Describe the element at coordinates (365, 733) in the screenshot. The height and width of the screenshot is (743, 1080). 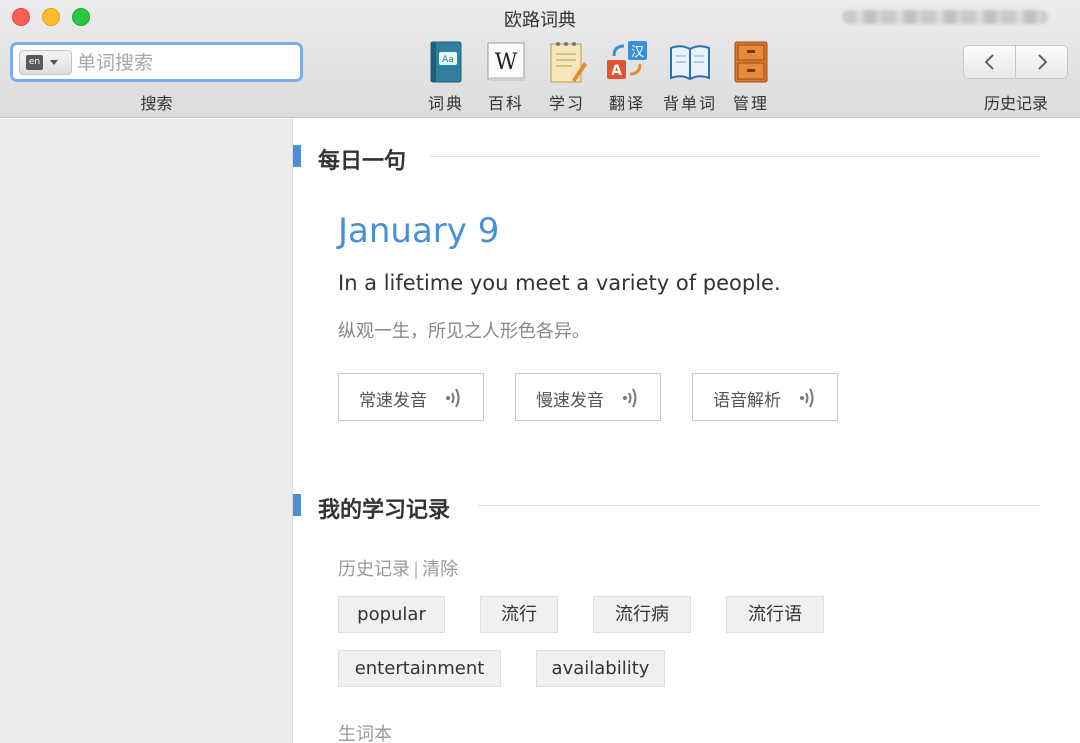
I see `notebook-label: 生词本` at that location.